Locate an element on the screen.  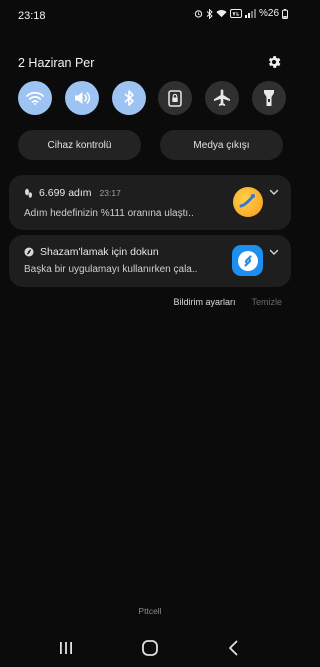
flashlight-icon is located at coordinates (268, 98).